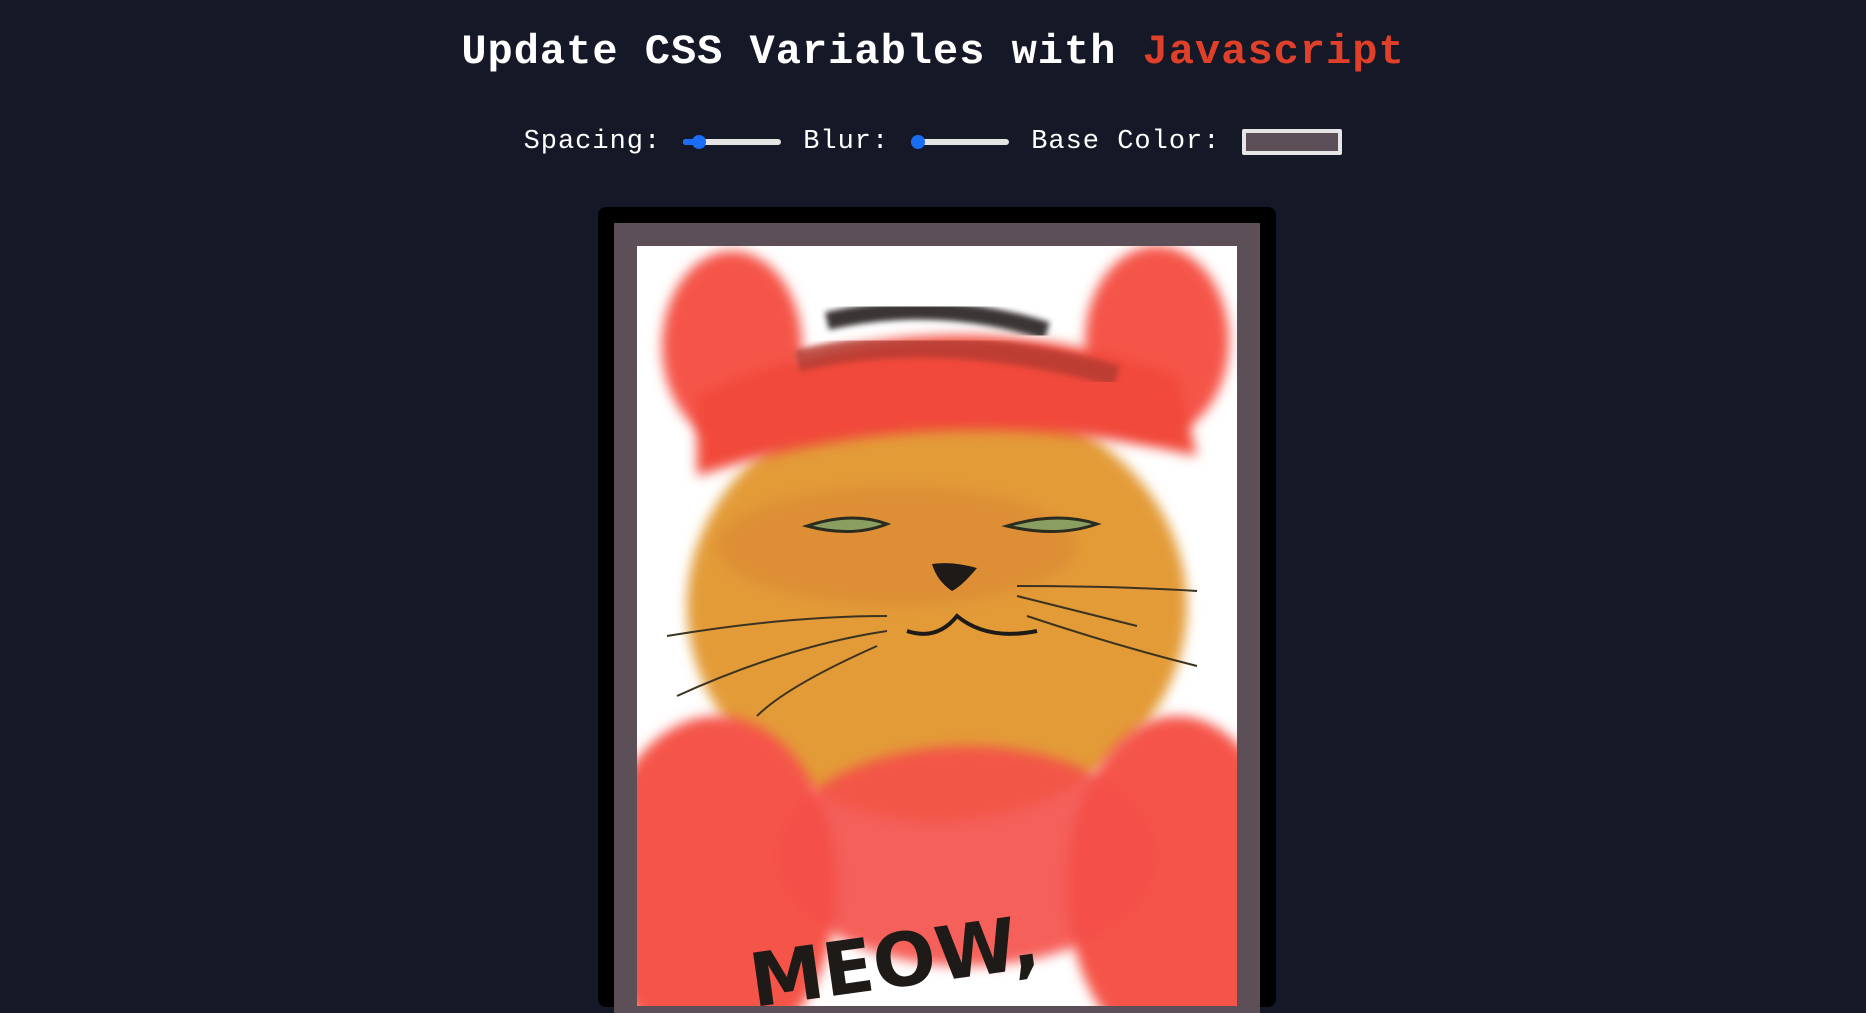 The height and width of the screenshot is (1013, 1866). I want to click on controls-bar: Spacing: Blur: Base Color:, so click(933, 142).